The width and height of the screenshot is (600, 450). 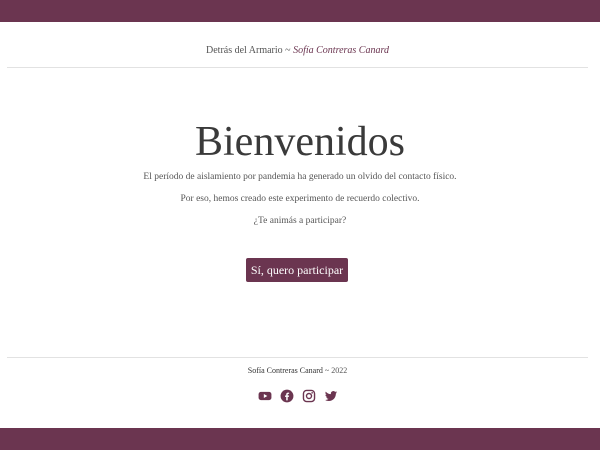 I want to click on youtube-icon, so click(x=265, y=396).